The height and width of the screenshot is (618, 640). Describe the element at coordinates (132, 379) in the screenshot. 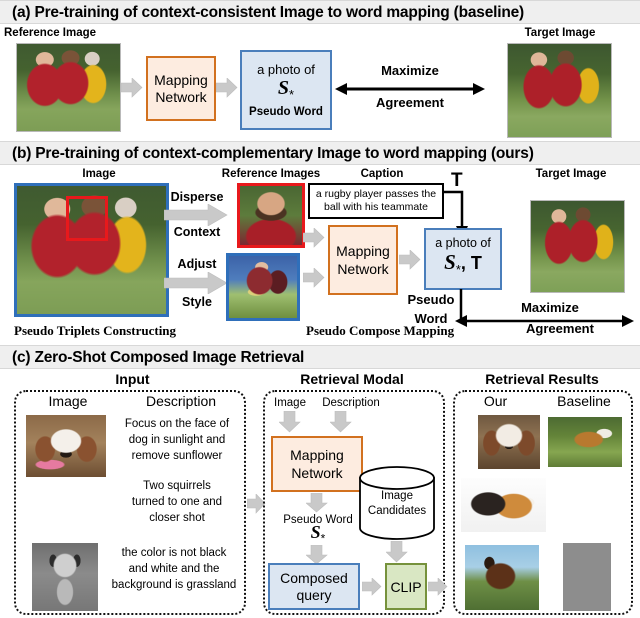

I see `panel-c-input-title: Input` at that location.